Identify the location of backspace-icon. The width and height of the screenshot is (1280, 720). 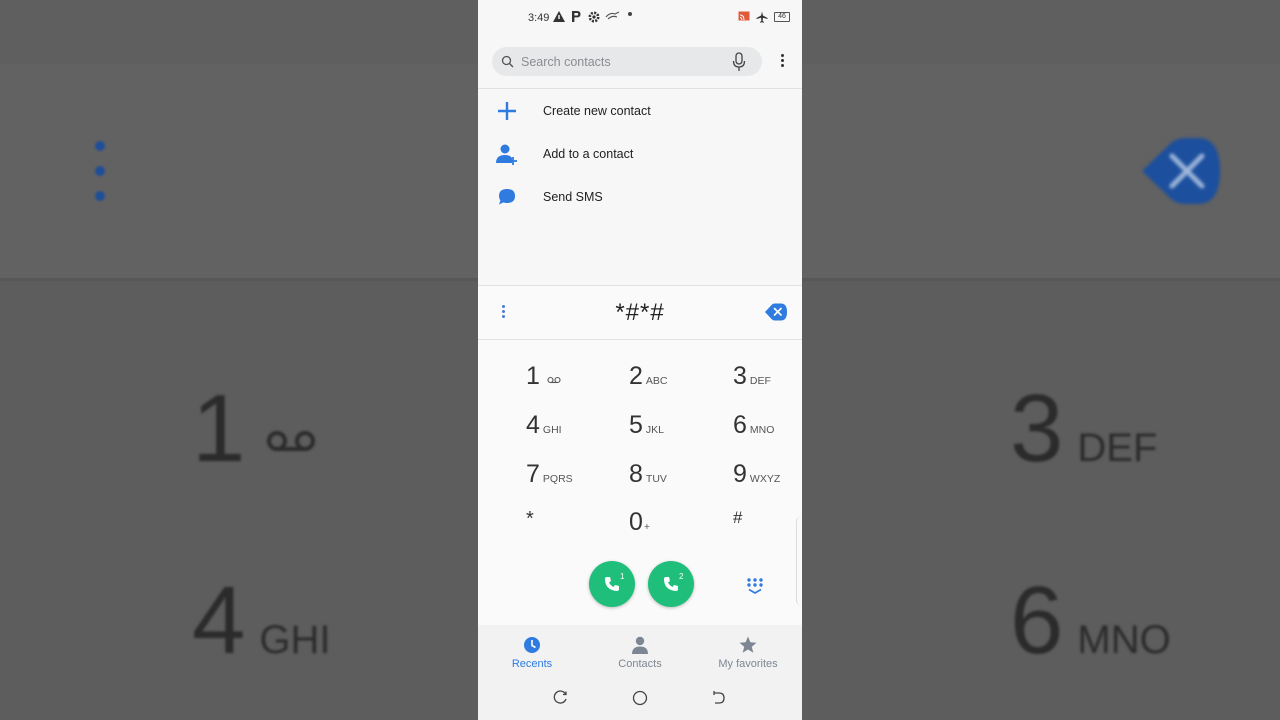
(776, 312).